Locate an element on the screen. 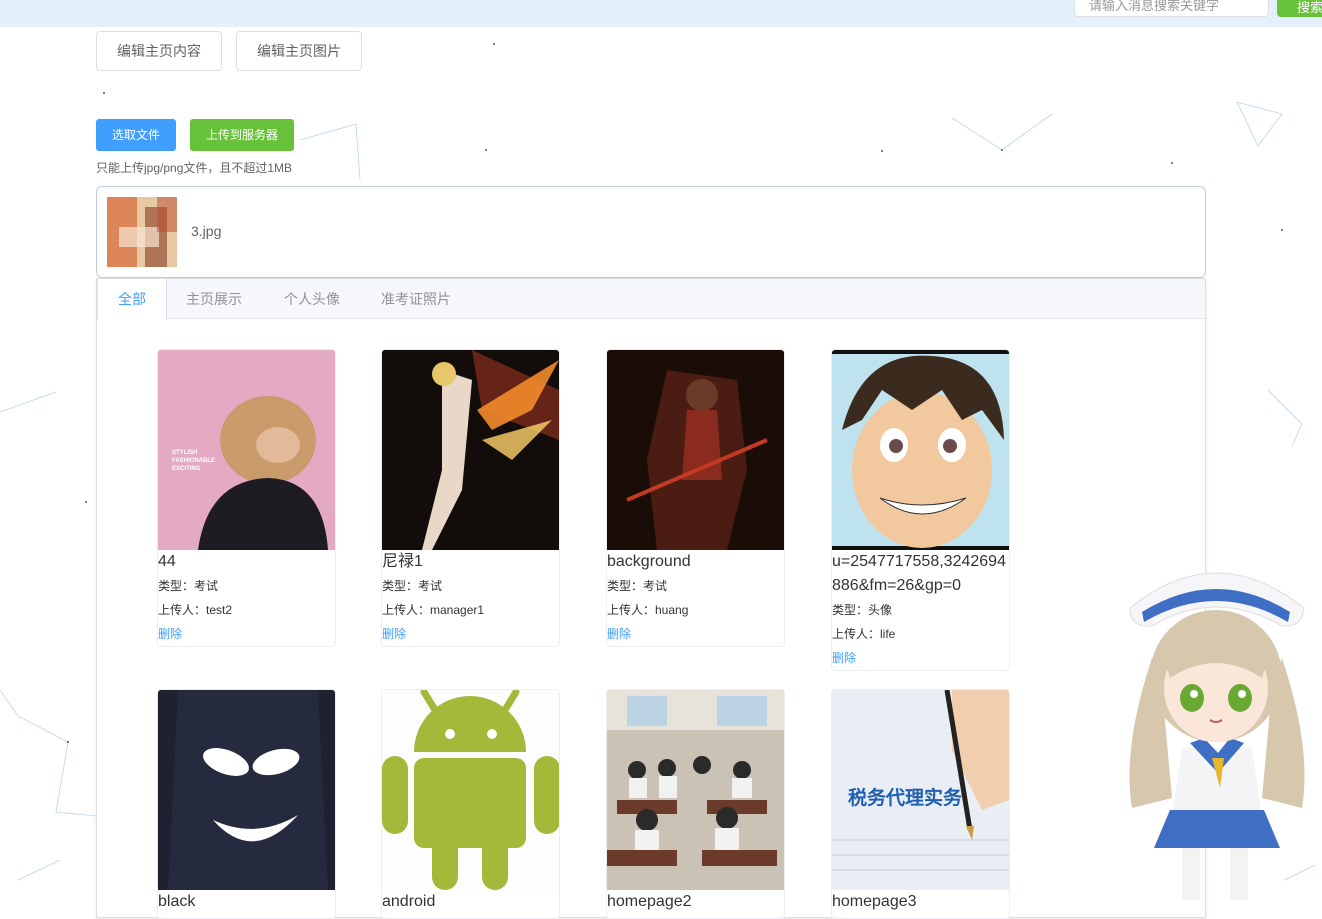 This screenshot has height=919, width=1322. image-card: android is located at coordinates (470, 804).